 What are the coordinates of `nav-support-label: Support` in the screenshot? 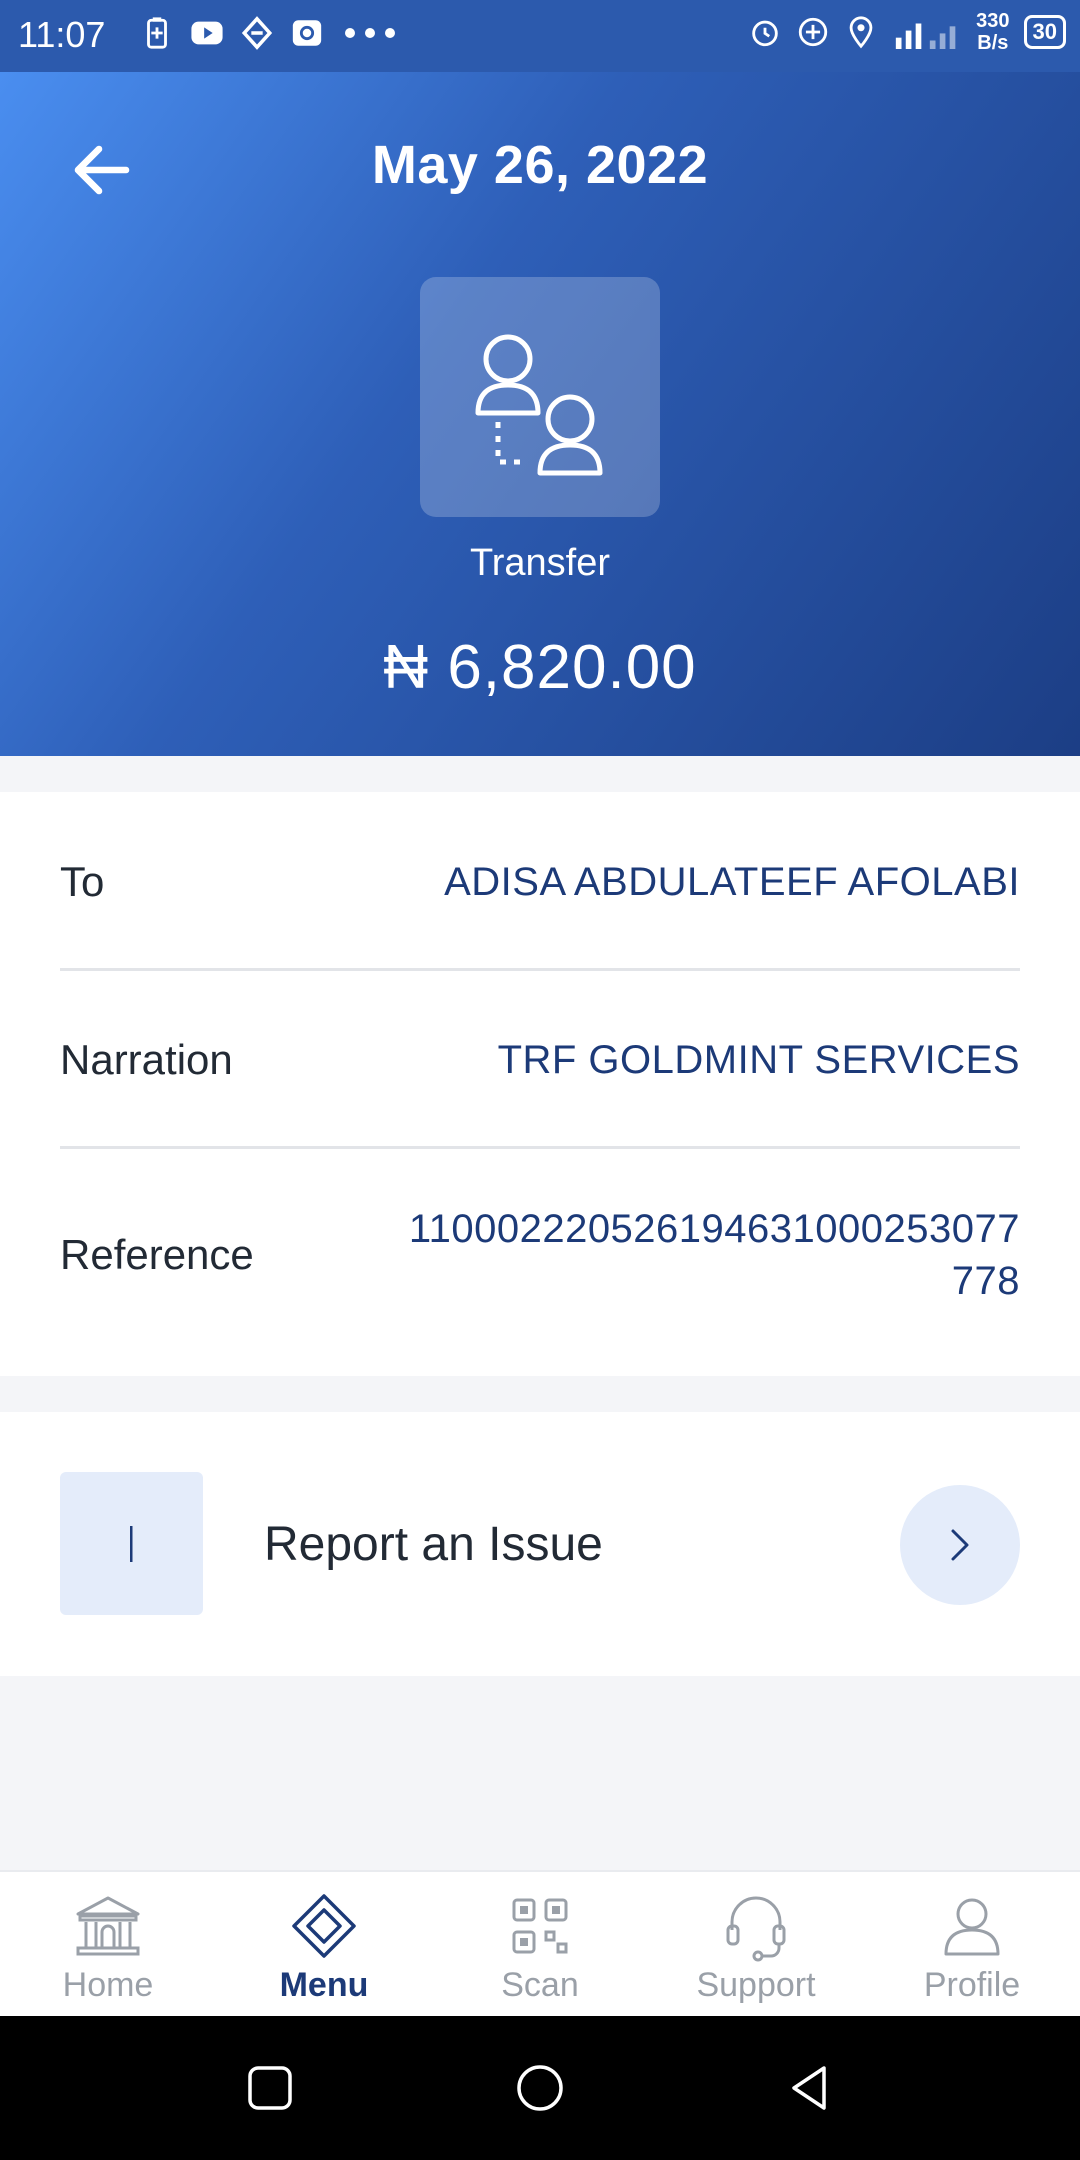 It's located at (756, 1985).